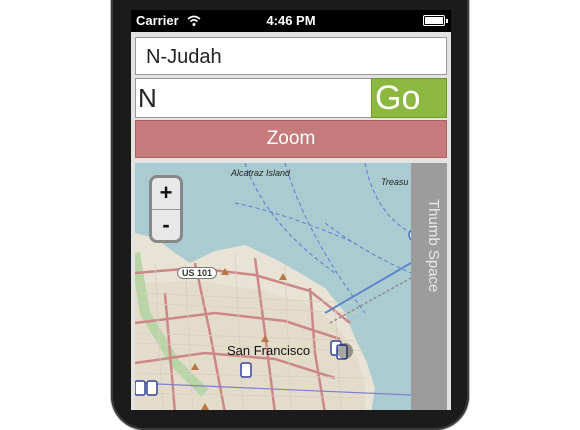 This screenshot has height=430, width=580. What do you see at coordinates (166, 193) in the screenshot?
I see `zoom-in-button: +` at bounding box center [166, 193].